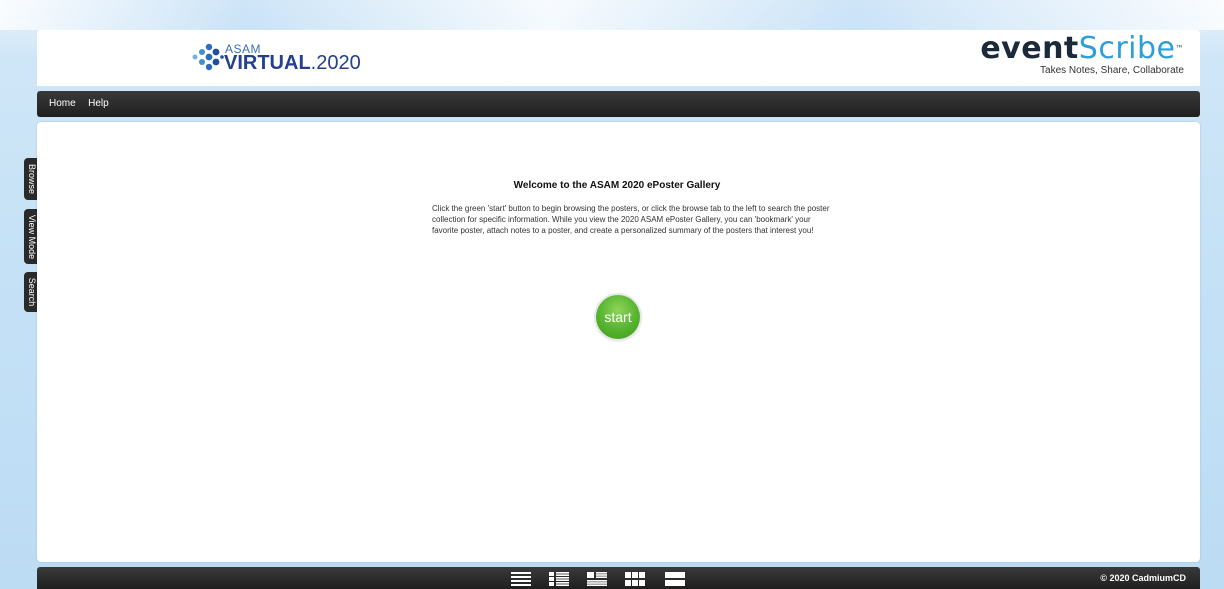 This screenshot has width=1224, height=589. Describe the element at coordinates (597, 579) in the screenshot. I see `thumbnail-list-view-icon` at that location.